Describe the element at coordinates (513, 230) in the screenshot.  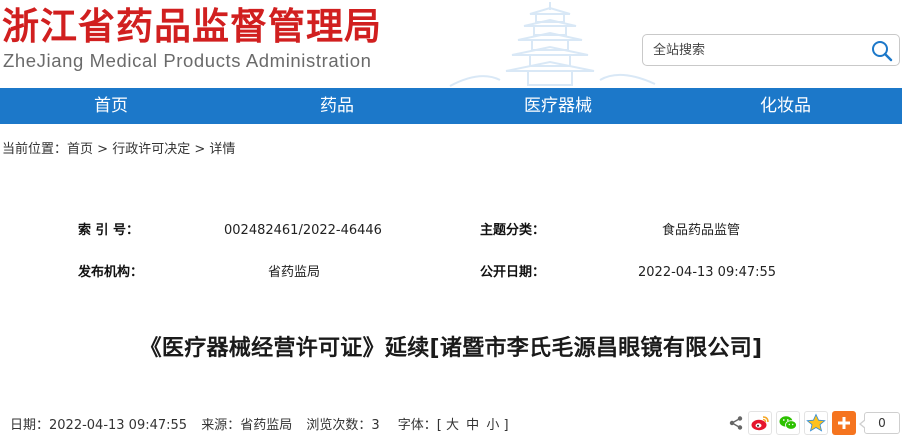
I see `category-label: 主题分类：` at that location.